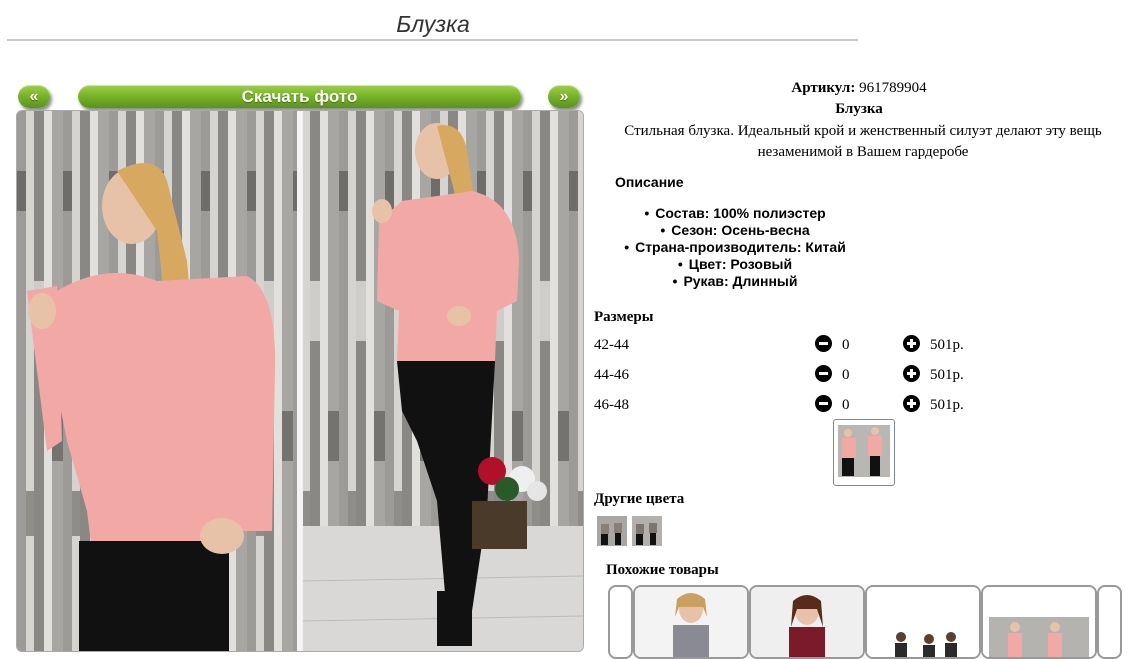  Describe the element at coordinates (611, 405) in the screenshot. I see `size-label: 46-48` at that location.